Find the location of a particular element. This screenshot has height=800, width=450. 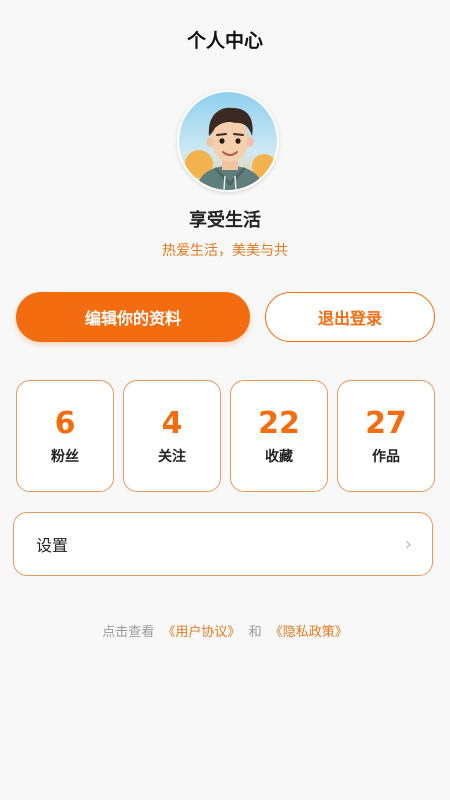

stat-value: 4 is located at coordinates (172, 423).